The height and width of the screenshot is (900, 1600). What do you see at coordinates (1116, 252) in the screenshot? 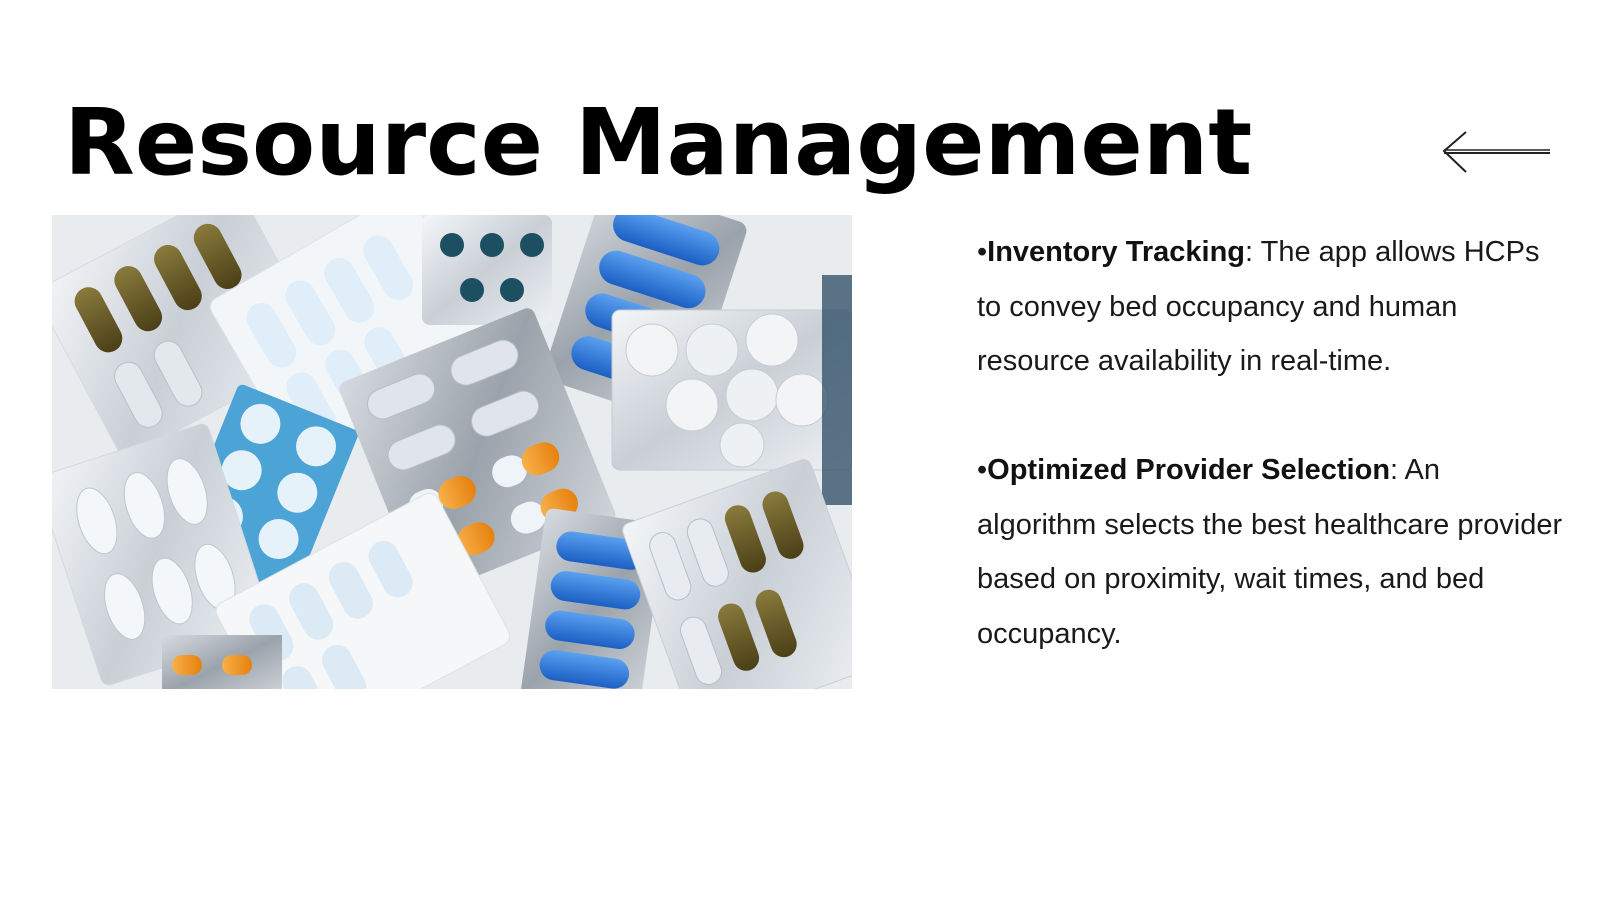
I see `bullet-term: Inventory Tracking` at bounding box center [1116, 252].